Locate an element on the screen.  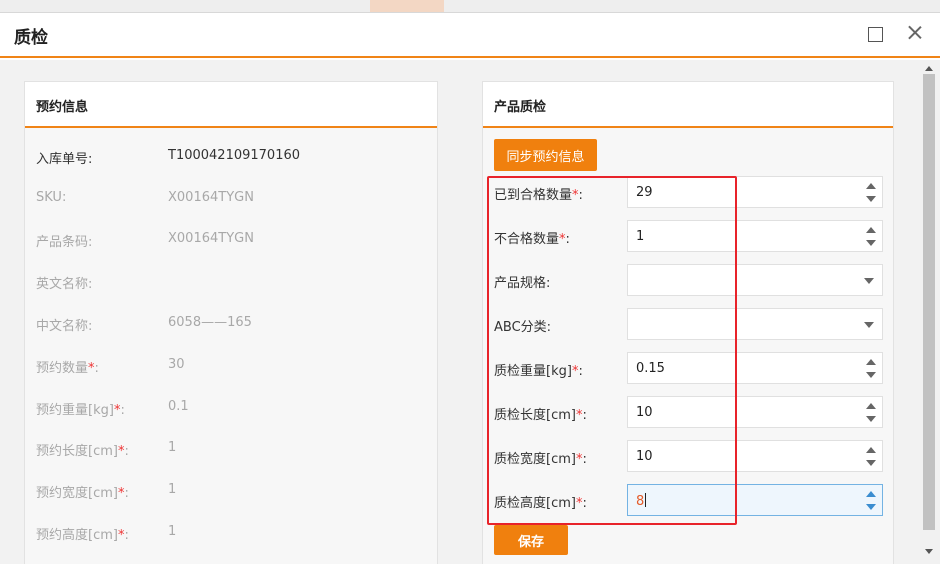
field-label: 质检高度[cm]*: is located at coordinates (540, 503).